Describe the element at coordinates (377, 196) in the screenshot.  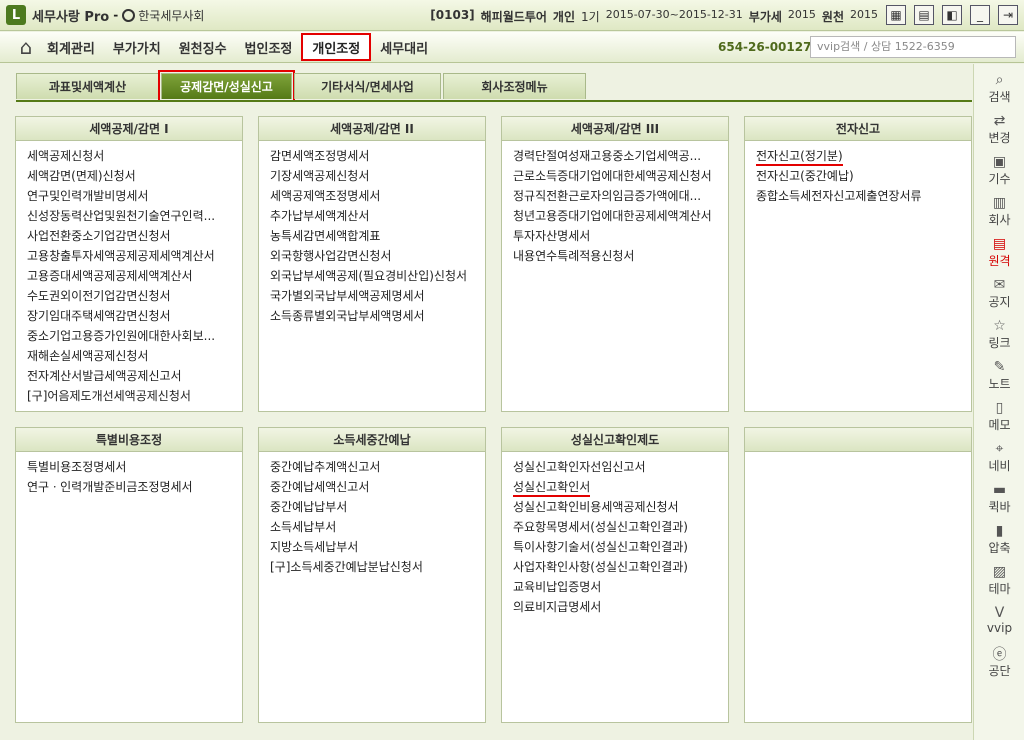
I see `list-item: 세액공제액조정명세서` at that location.